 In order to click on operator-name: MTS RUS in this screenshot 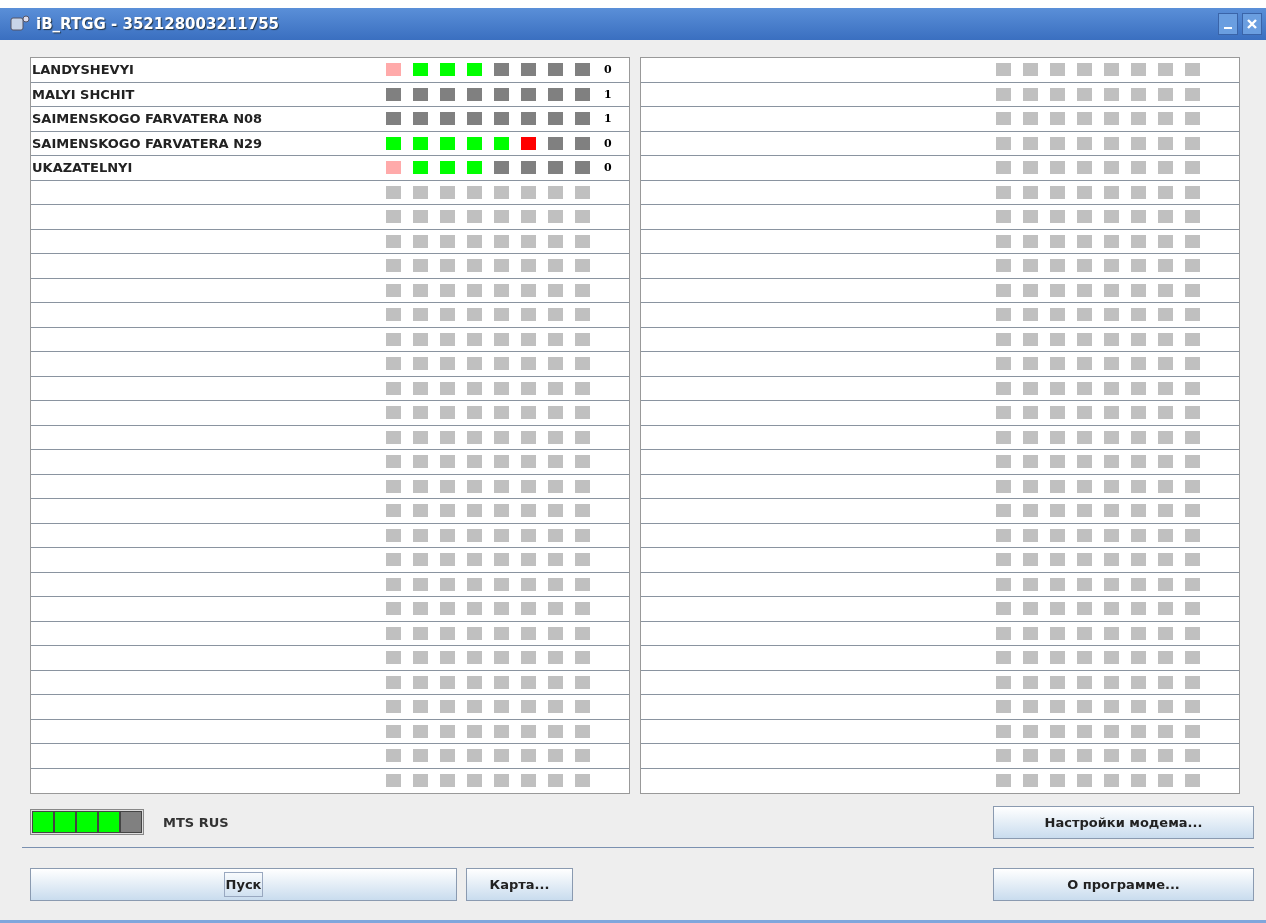, I will do `click(196, 822)`.